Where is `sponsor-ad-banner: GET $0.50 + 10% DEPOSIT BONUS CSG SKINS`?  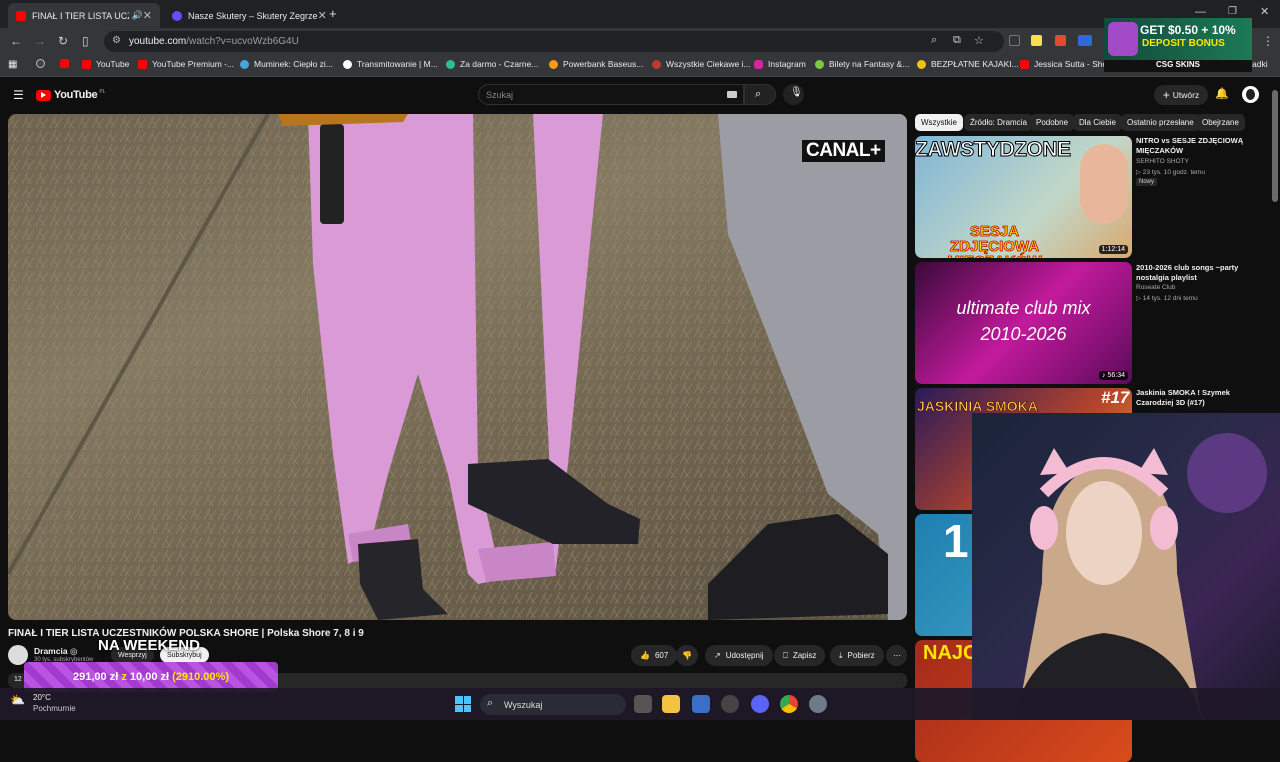
sponsor-ad-banner: GET $0.50 + 10% DEPOSIT BONUS CSG SKINS is located at coordinates (1178, 45).